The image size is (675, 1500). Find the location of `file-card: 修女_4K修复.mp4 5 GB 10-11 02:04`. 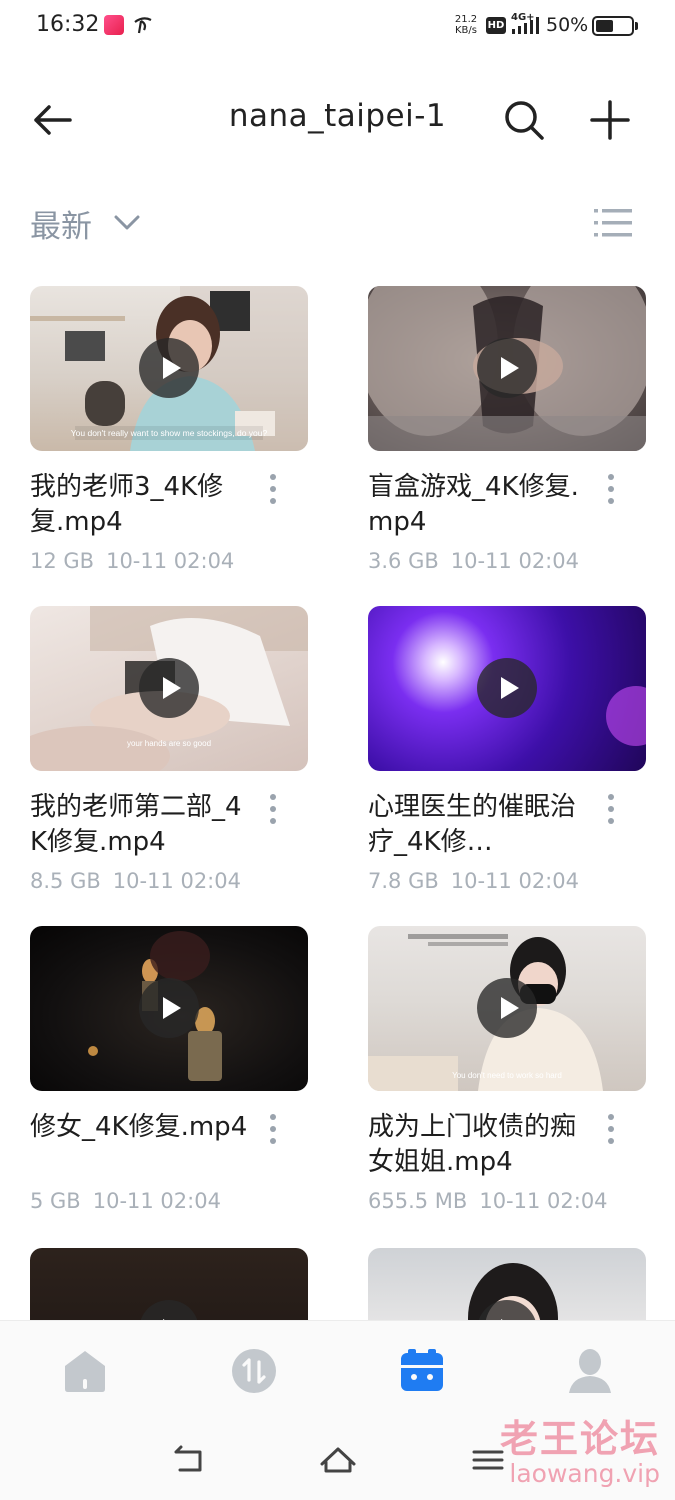

file-card: 修女_4K修复.mp4 5 GB 10-11 02:04 is located at coordinates (169, 1086).